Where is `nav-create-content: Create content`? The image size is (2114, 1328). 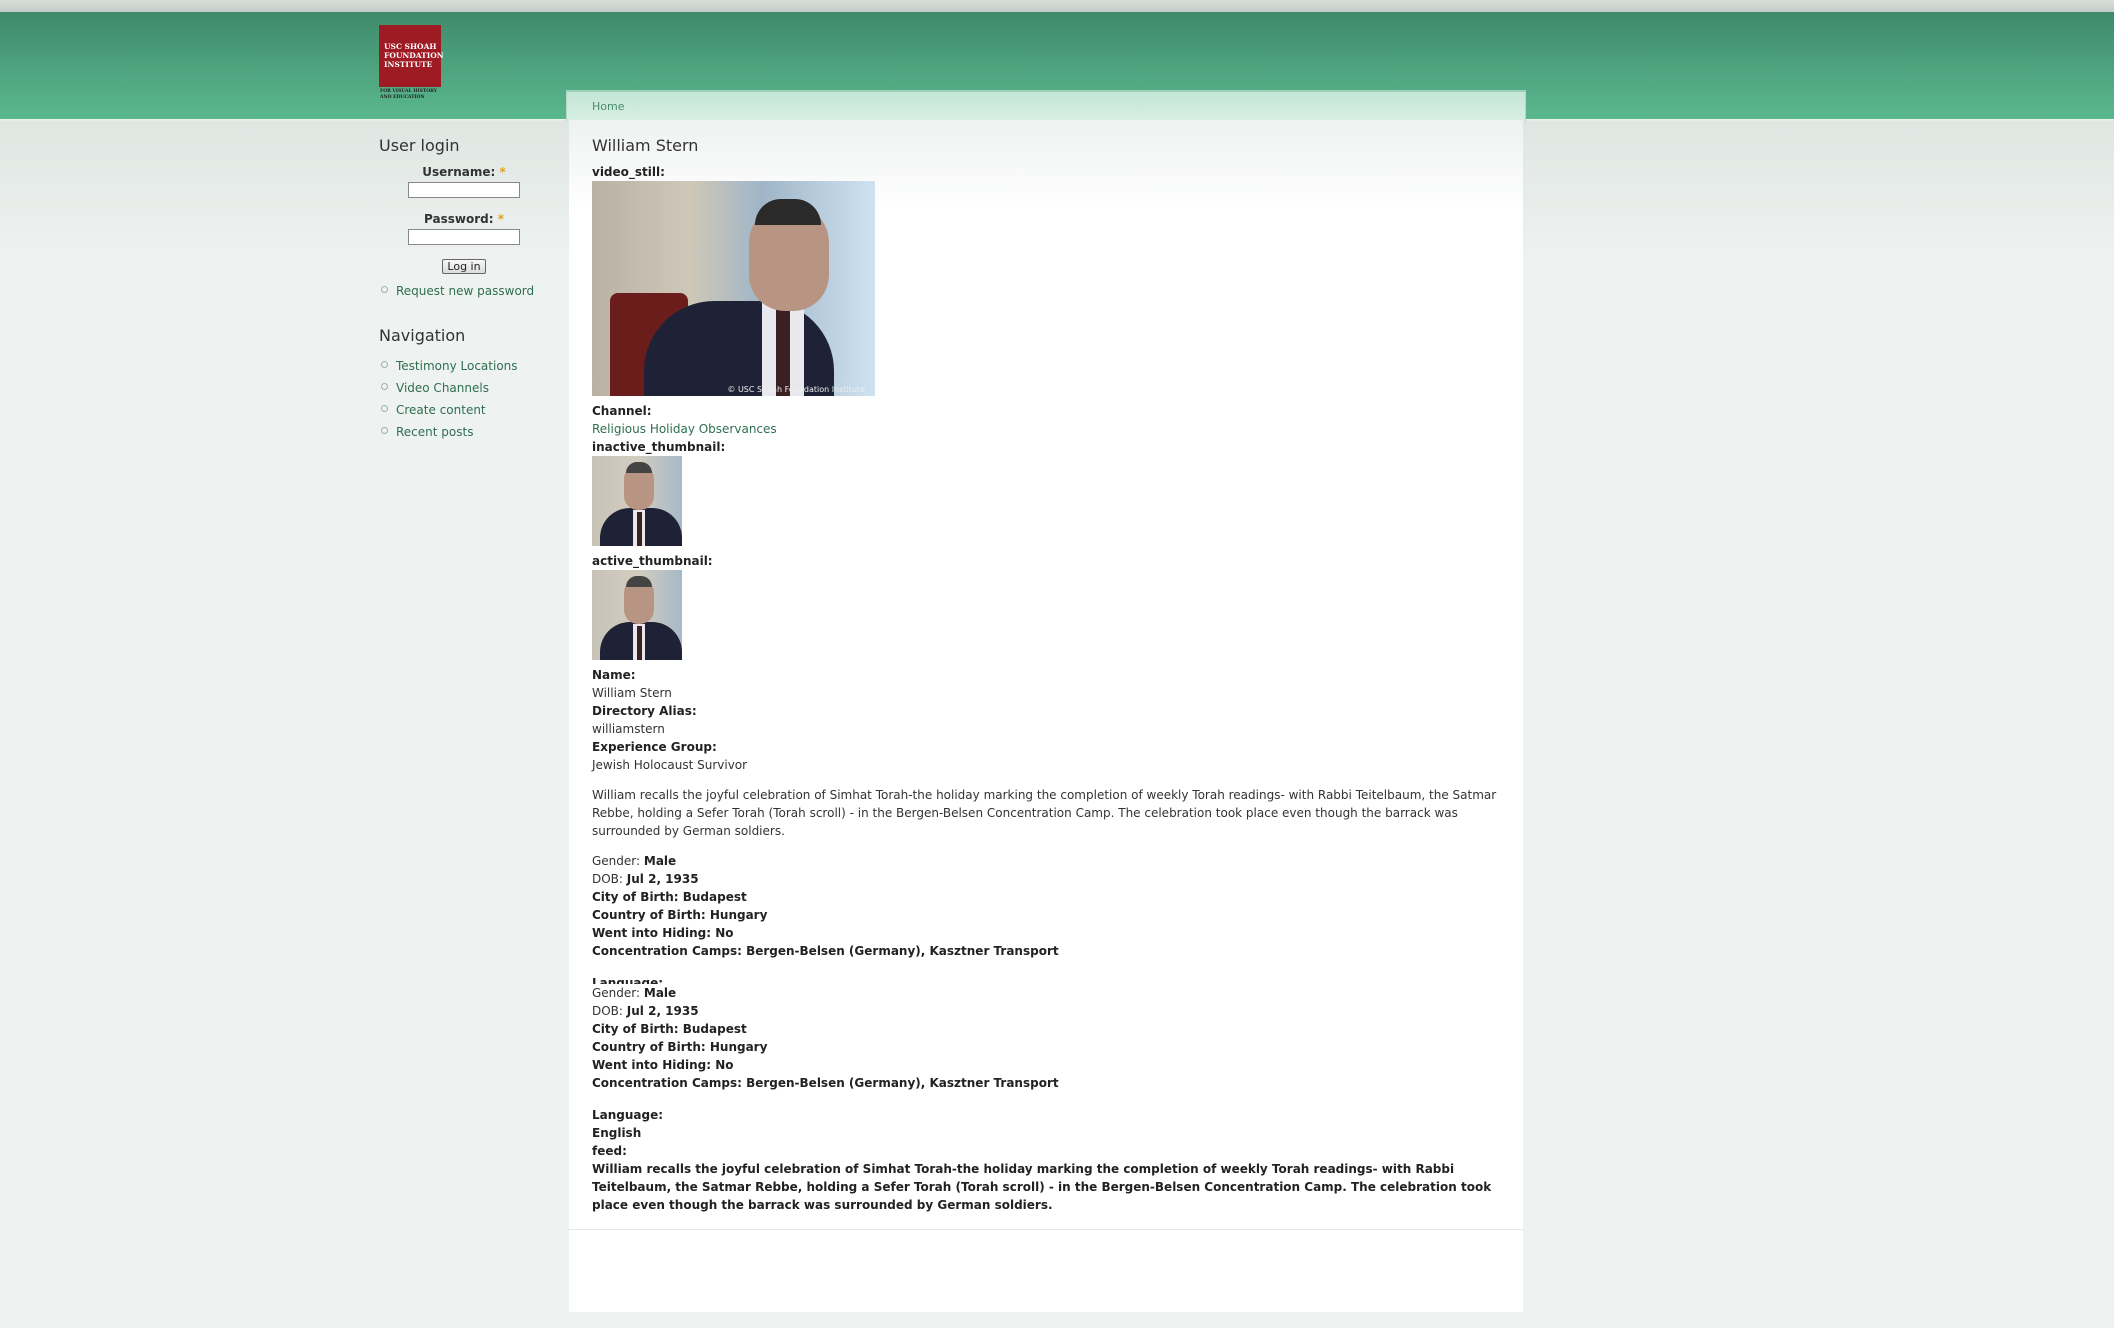 nav-create-content: Create content is located at coordinates (441, 410).